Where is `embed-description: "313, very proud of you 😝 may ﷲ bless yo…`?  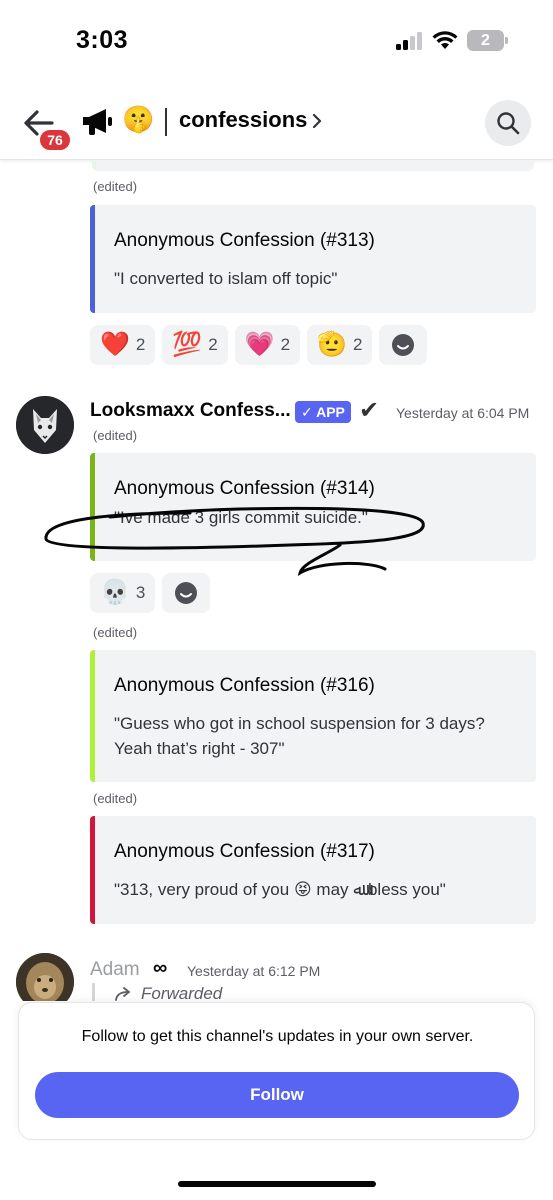 embed-description: "313, very proud of you 😝 may ﷲ bless yo… is located at coordinates (280, 889).